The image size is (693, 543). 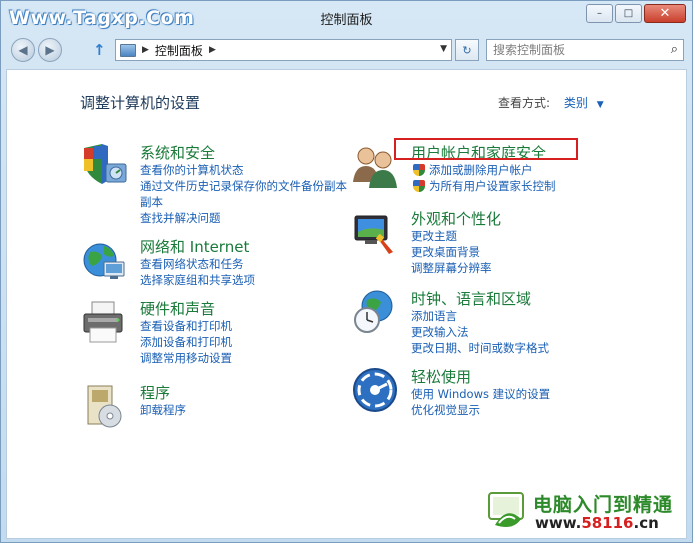 What do you see at coordinates (524, 103) in the screenshot?
I see `view-by-label: 查看方式:` at bounding box center [524, 103].